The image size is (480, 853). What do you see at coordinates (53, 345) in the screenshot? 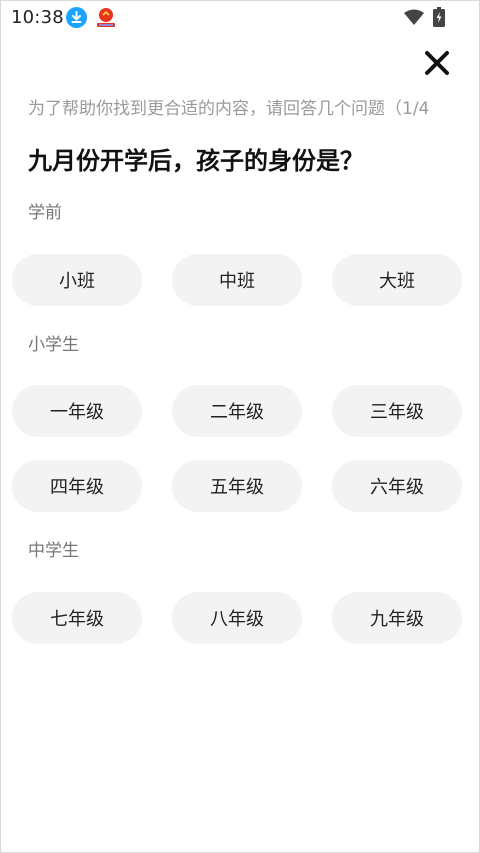
I see `section-label-primary: 小学生` at bounding box center [53, 345].